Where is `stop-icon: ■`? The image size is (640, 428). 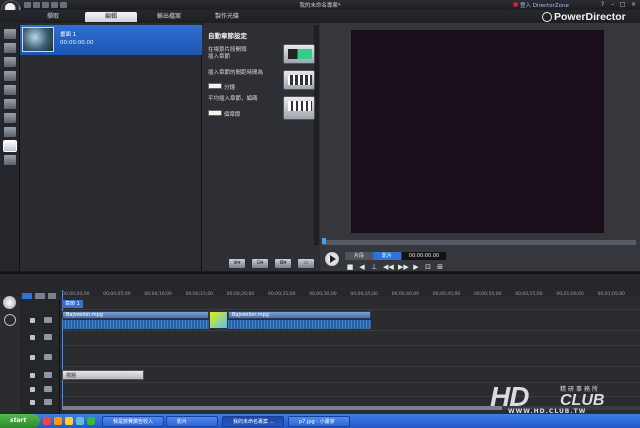 stop-icon: ■ is located at coordinates (350, 267).